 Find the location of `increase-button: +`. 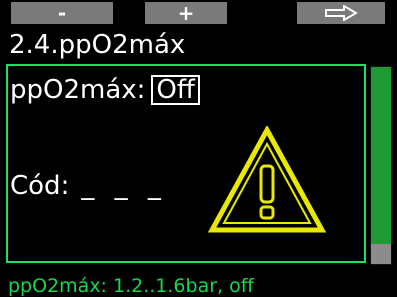

increase-button: + is located at coordinates (186, 13).